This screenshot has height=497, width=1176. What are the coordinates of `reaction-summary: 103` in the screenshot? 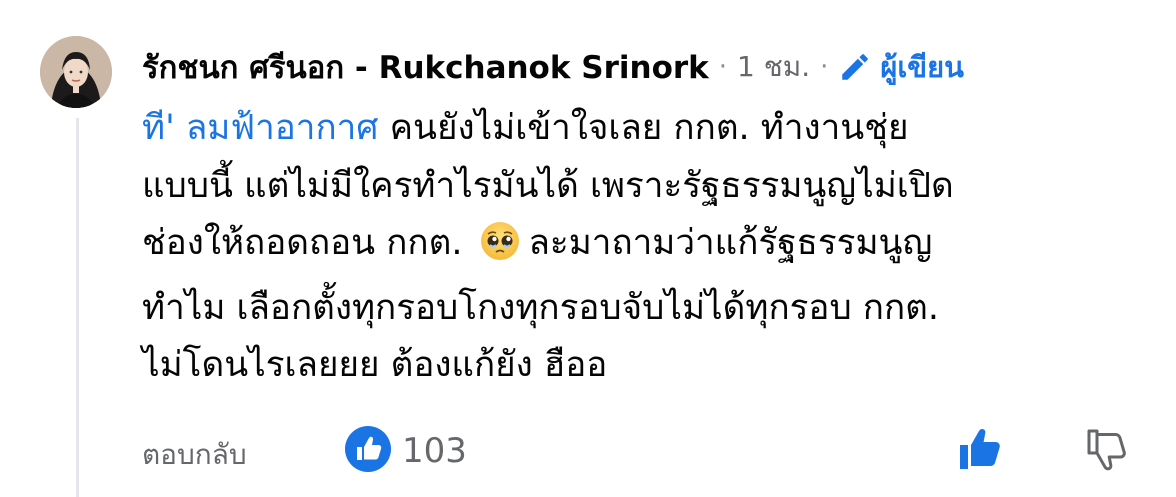 It's located at (405, 451).